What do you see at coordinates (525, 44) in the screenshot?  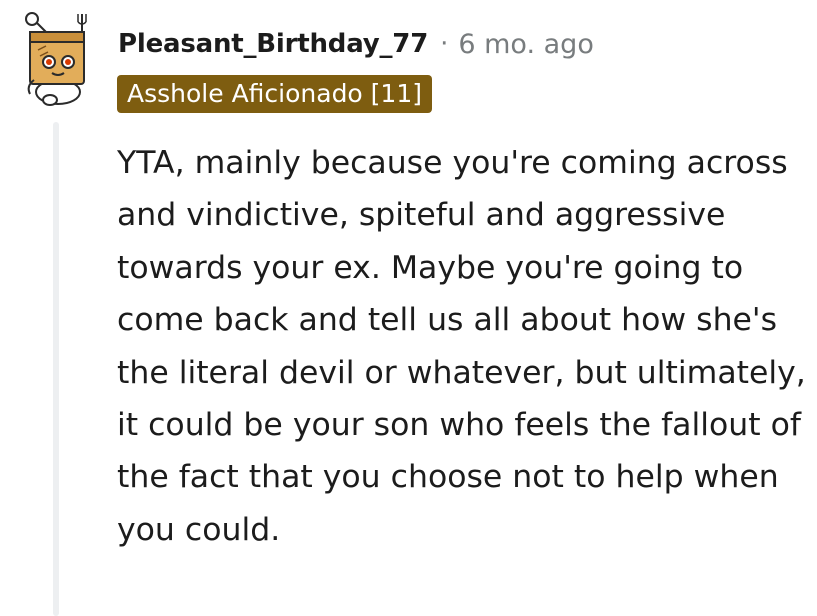 I see `comment-timestamp: 6 mo. ago` at bounding box center [525, 44].